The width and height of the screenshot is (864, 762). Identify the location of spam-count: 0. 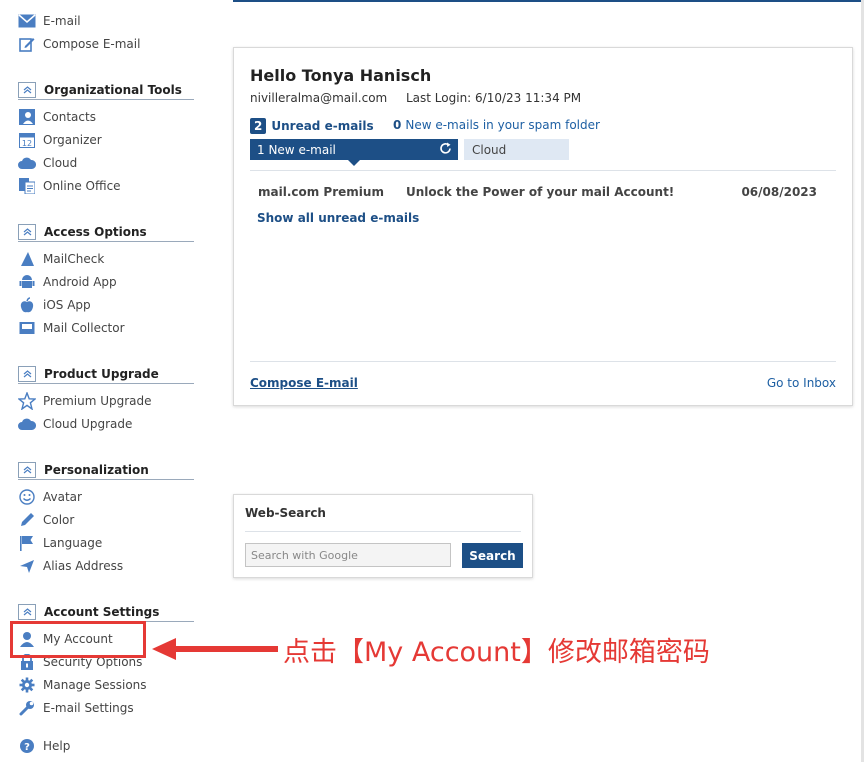
(397, 125).